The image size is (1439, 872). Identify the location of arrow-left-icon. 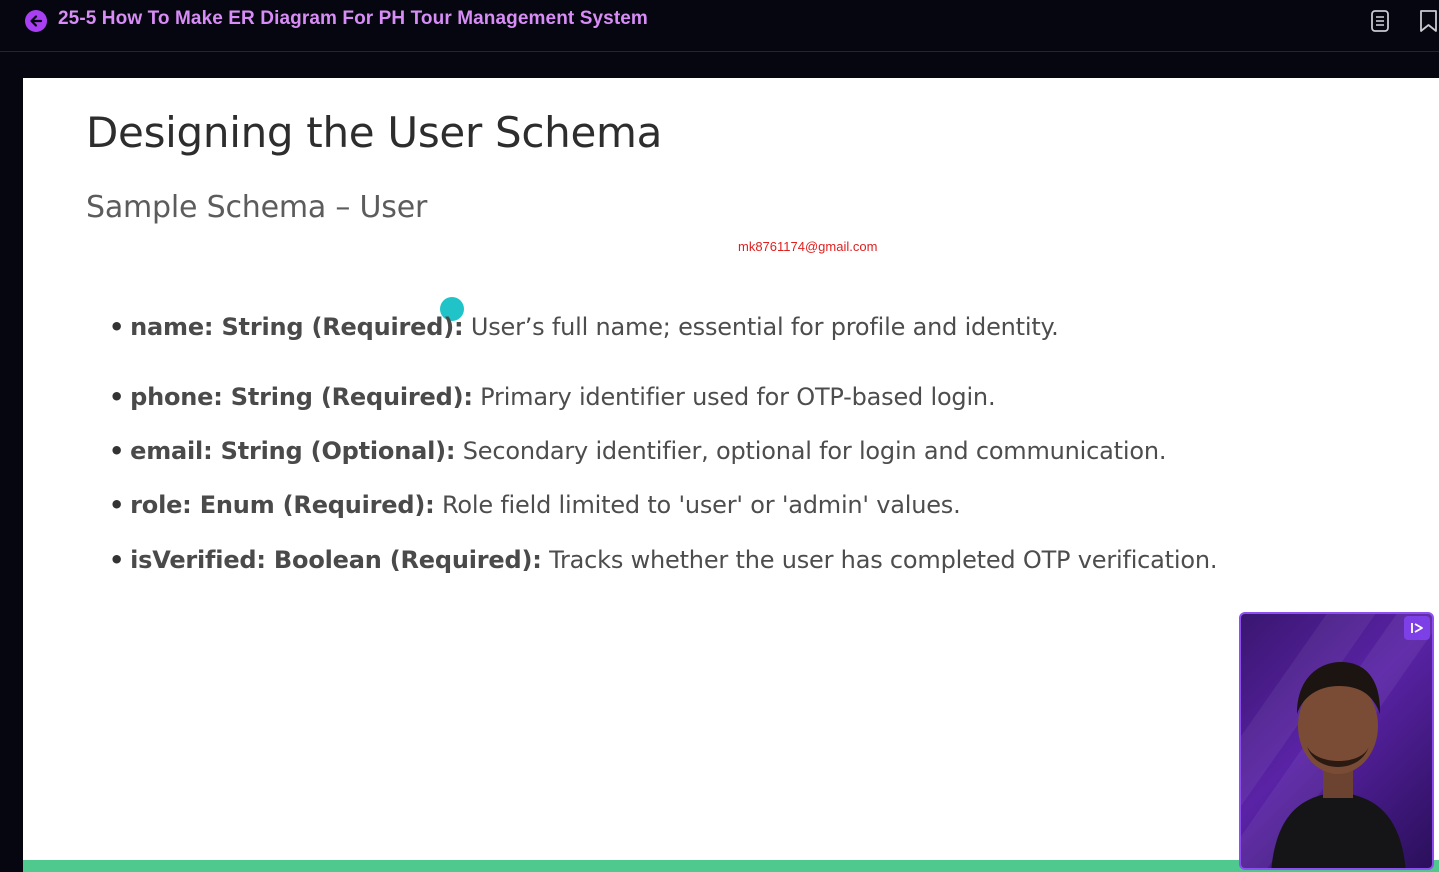
(36, 21).